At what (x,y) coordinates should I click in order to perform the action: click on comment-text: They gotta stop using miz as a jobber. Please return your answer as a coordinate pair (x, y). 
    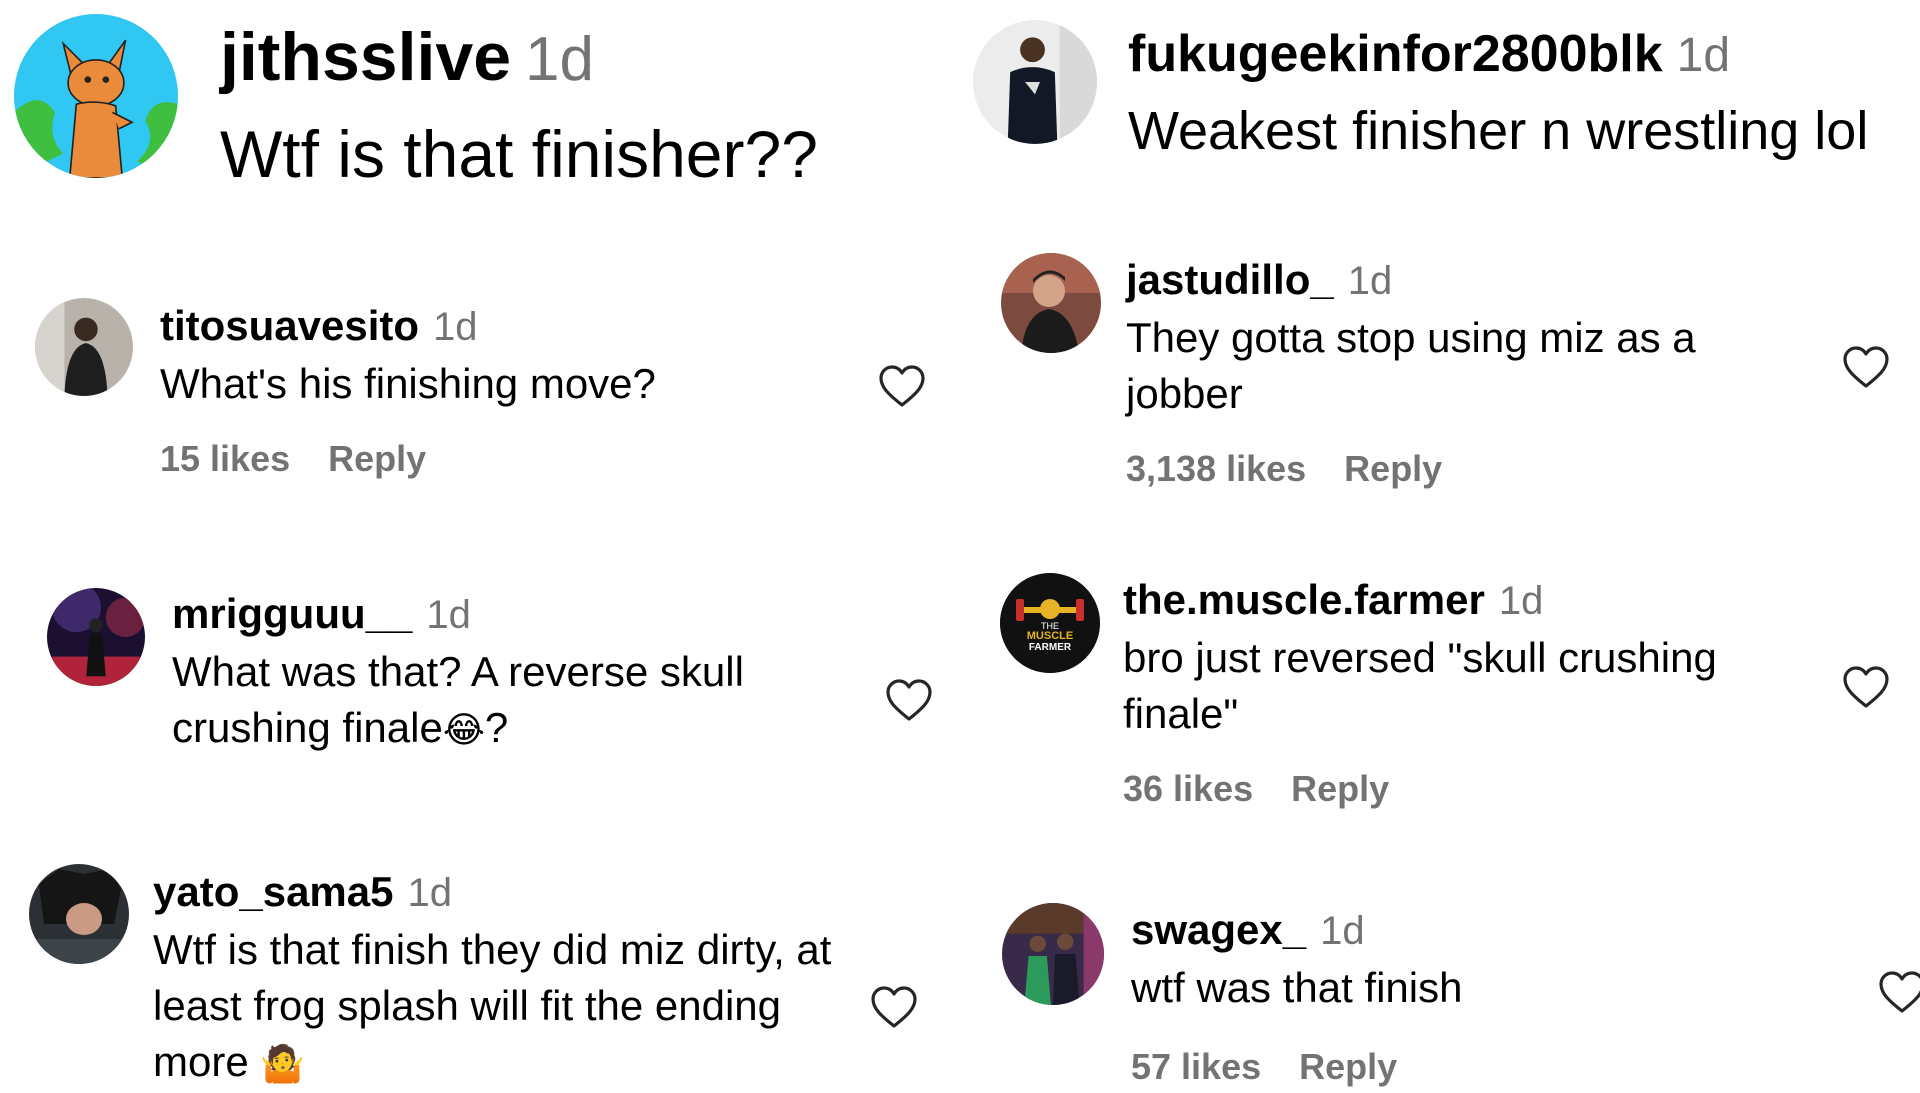
    Looking at the image, I should click on (1411, 365).